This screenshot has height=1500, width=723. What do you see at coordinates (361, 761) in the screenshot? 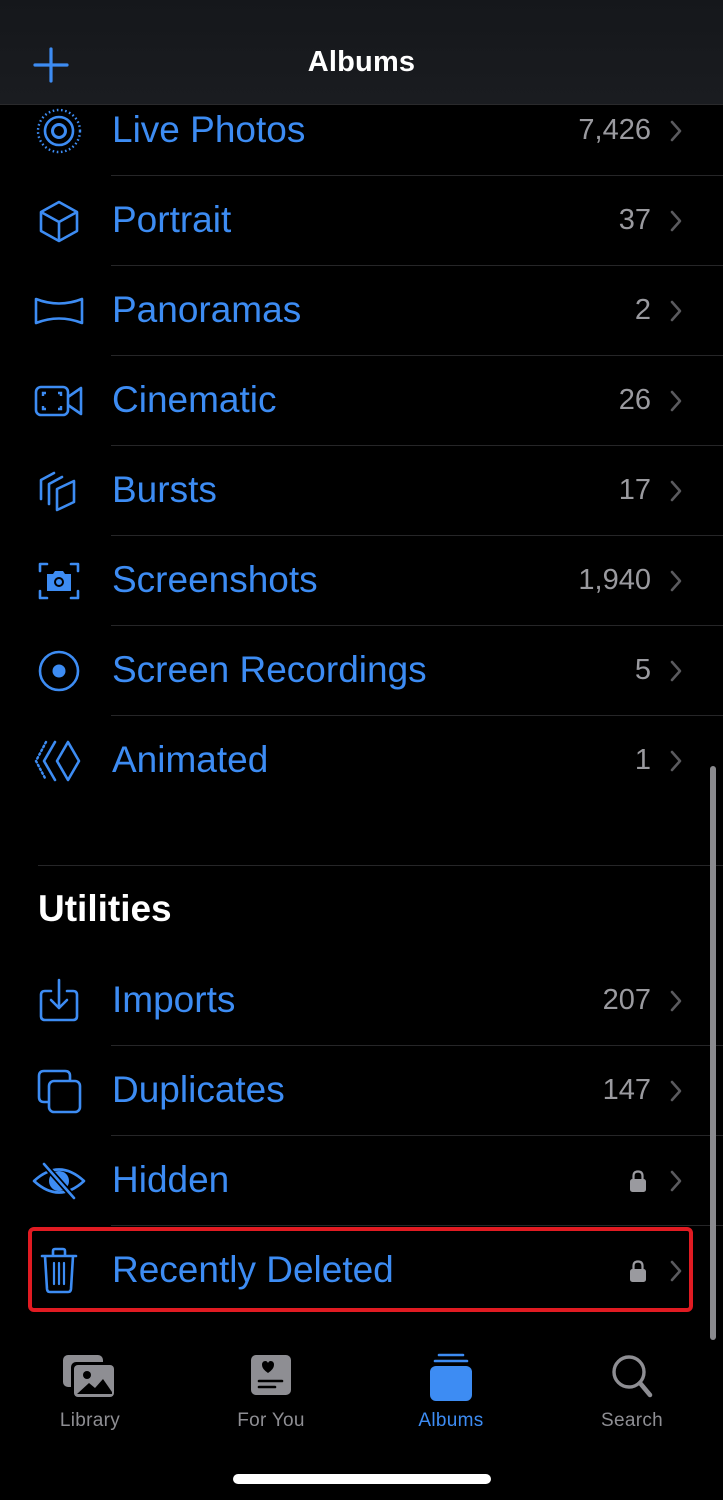
I see `album-row-animated: Animated 1` at bounding box center [361, 761].